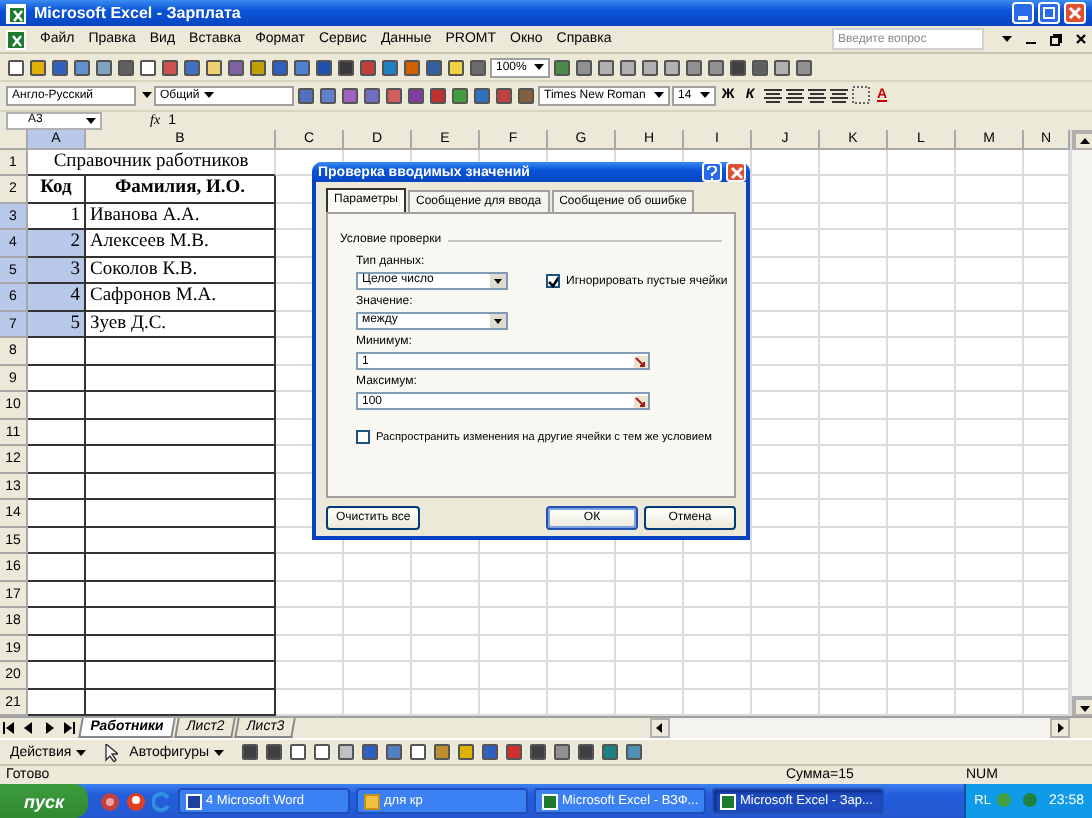 This screenshot has width=1092, height=818. Describe the element at coordinates (660, 728) in the screenshot. I see `scroll-left-icon` at that location.